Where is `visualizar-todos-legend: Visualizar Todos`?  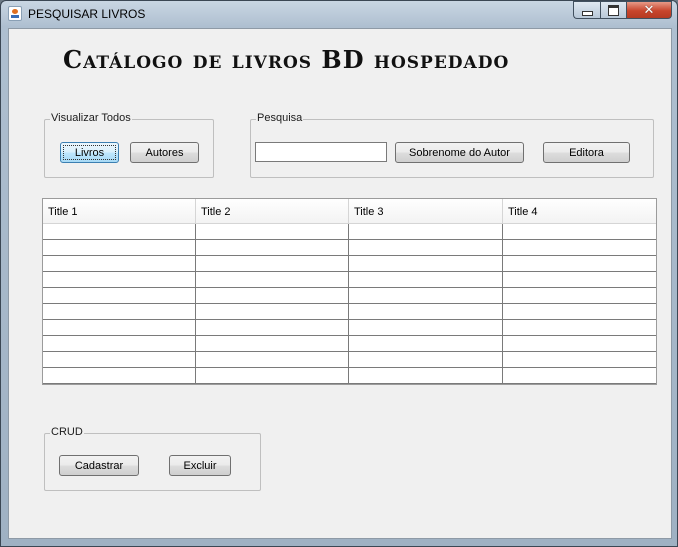 visualizar-todos-legend: Visualizar Todos is located at coordinates (91, 118).